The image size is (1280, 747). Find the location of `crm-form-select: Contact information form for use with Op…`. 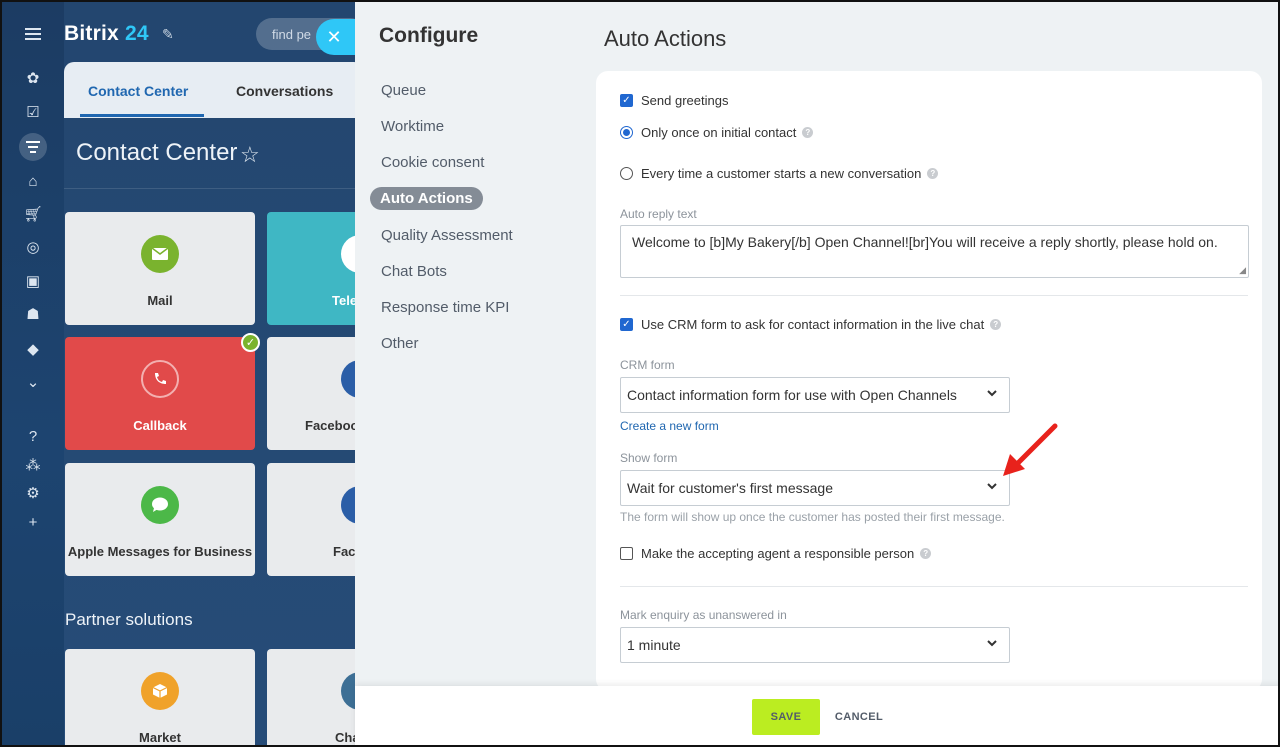

crm-form-select: Contact information form for use with Op… is located at coordinates (815, 395).